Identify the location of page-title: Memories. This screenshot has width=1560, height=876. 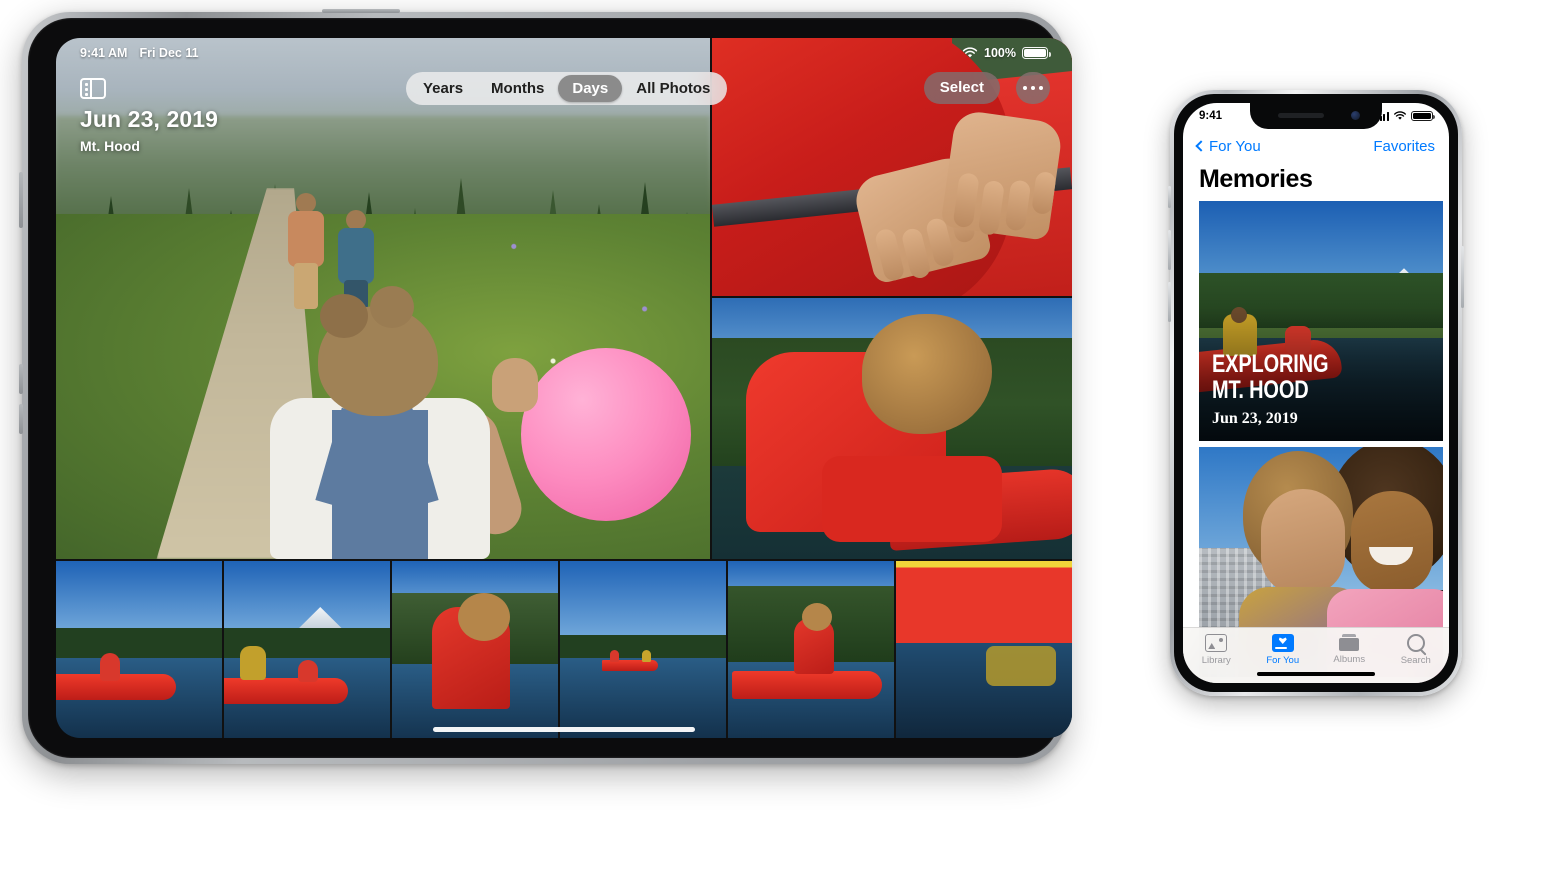
(1256, 179).